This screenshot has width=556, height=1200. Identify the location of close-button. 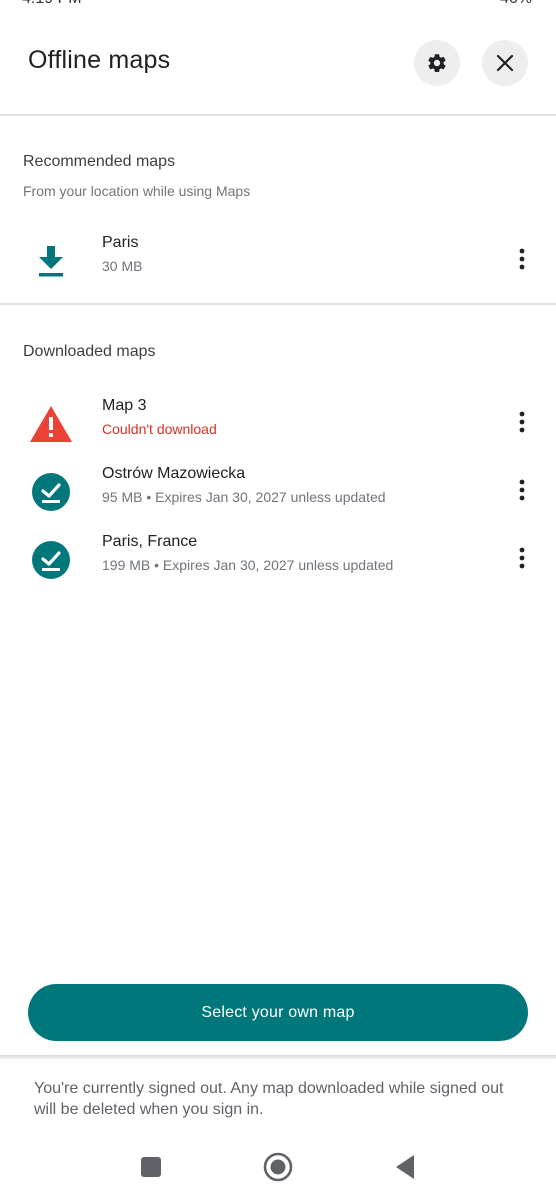
(505, 63).